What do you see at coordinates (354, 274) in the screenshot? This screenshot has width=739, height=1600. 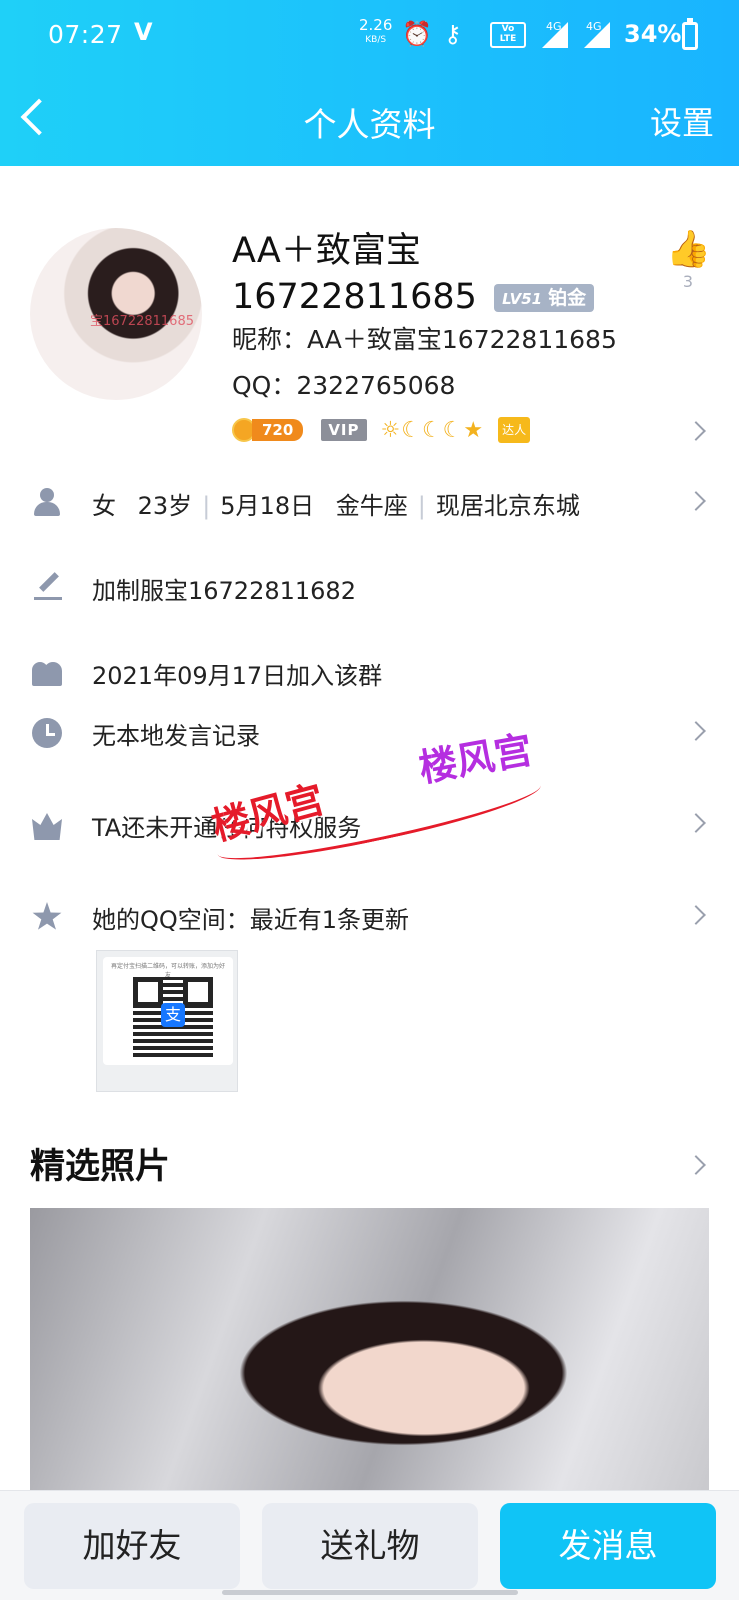 I see `profile-name-text: AA＋致富宝16722811685` at bounding box center [354, 274].